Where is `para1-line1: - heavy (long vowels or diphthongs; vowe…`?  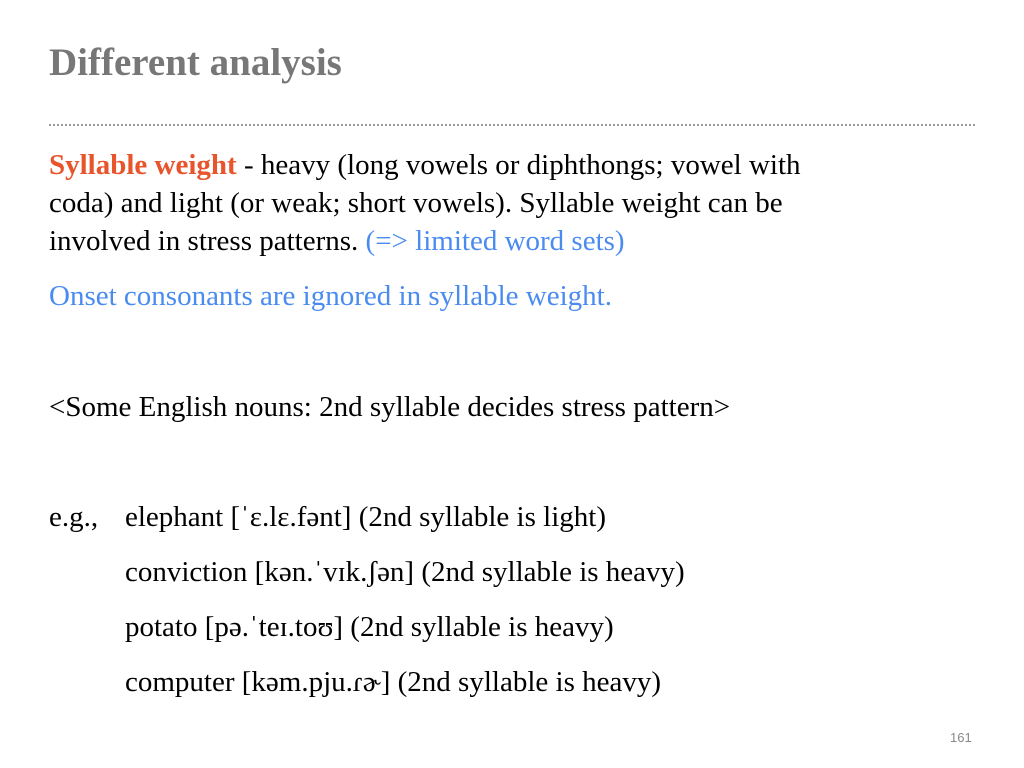 para1-line1: - heavy (long vowels or diphthongs; vowe… is located at coordinates (518, 165).